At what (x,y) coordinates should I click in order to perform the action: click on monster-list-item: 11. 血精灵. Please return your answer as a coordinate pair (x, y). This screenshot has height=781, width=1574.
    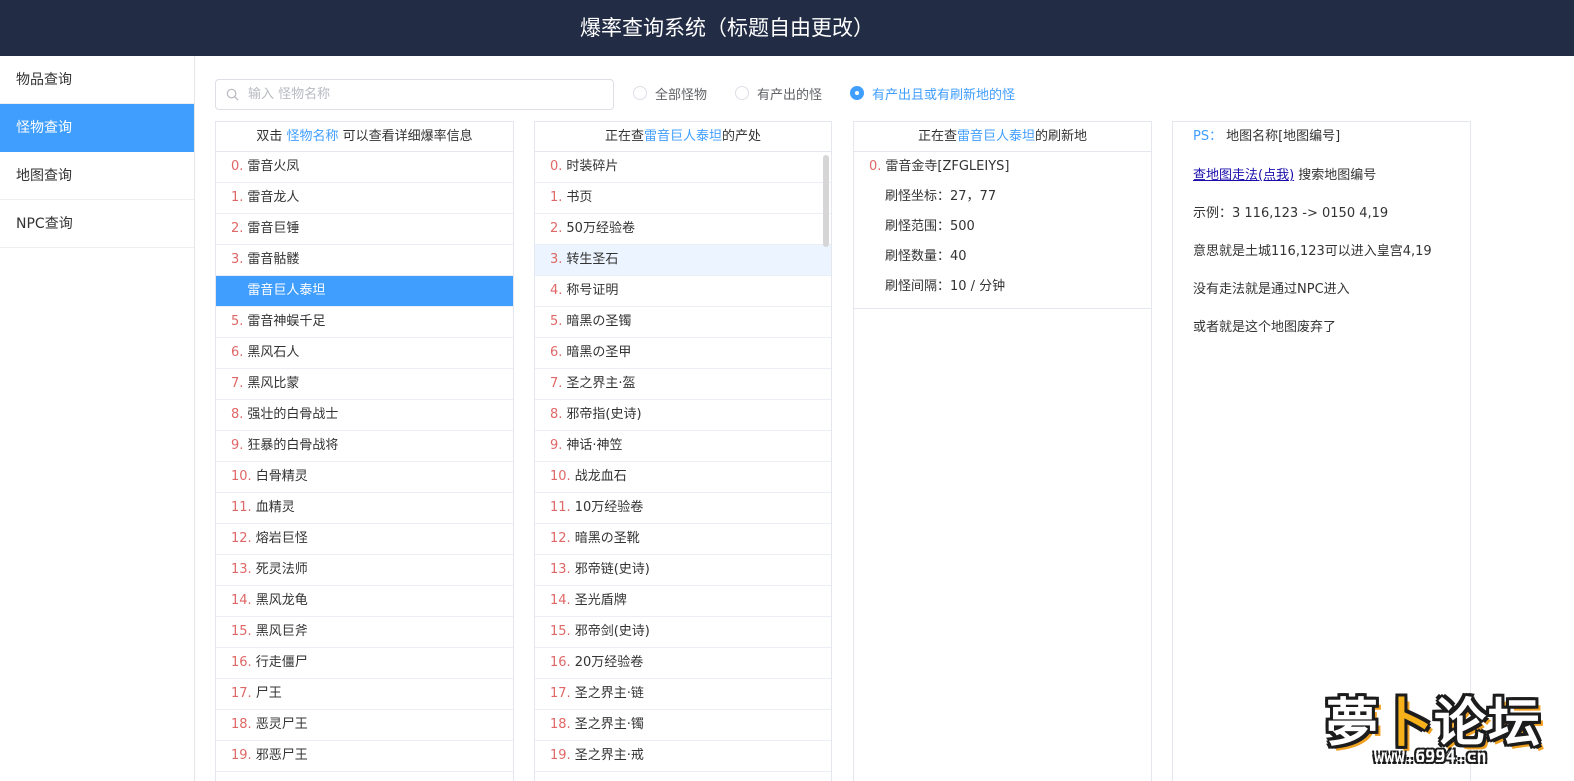
    Looking at the image, I should click on (364, 508).